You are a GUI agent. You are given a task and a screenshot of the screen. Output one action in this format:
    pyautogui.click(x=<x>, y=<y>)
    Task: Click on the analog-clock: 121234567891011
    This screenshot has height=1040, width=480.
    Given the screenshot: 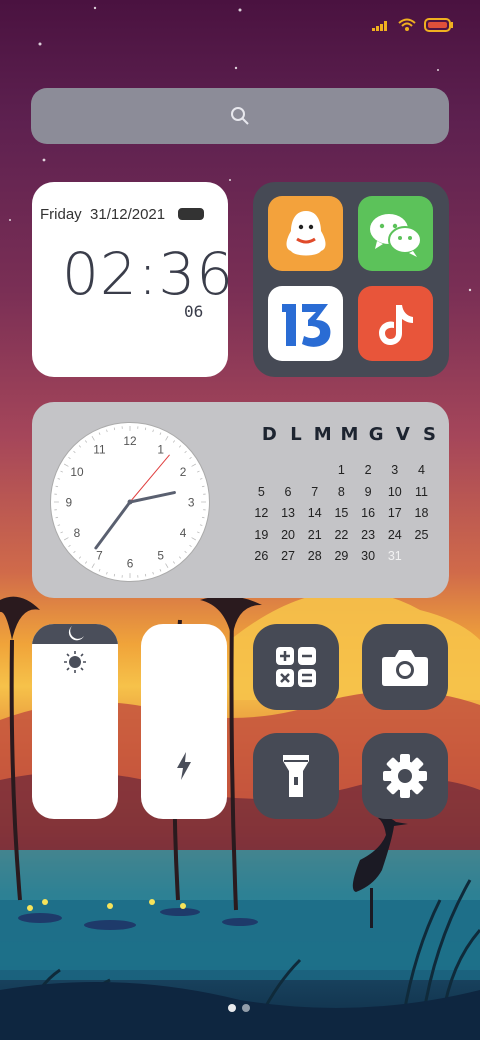 What is the action you would take?
    pyautogui.click(x=130, y=502)
    